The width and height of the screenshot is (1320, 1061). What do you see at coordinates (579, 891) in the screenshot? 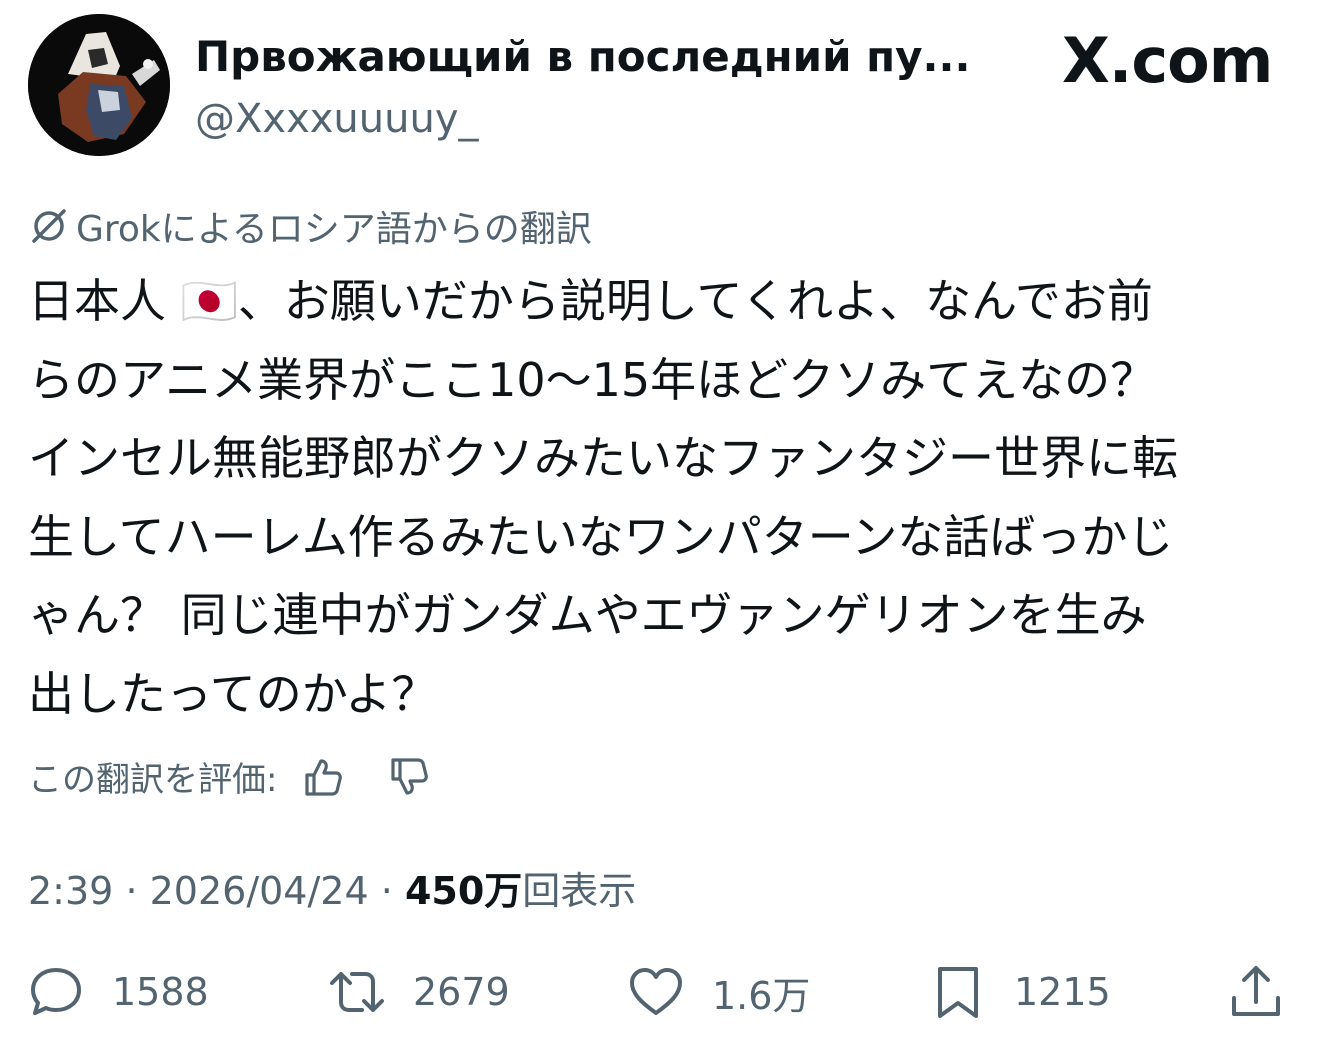
I see `views-label: 回表示` at bounding box center [579, 891].